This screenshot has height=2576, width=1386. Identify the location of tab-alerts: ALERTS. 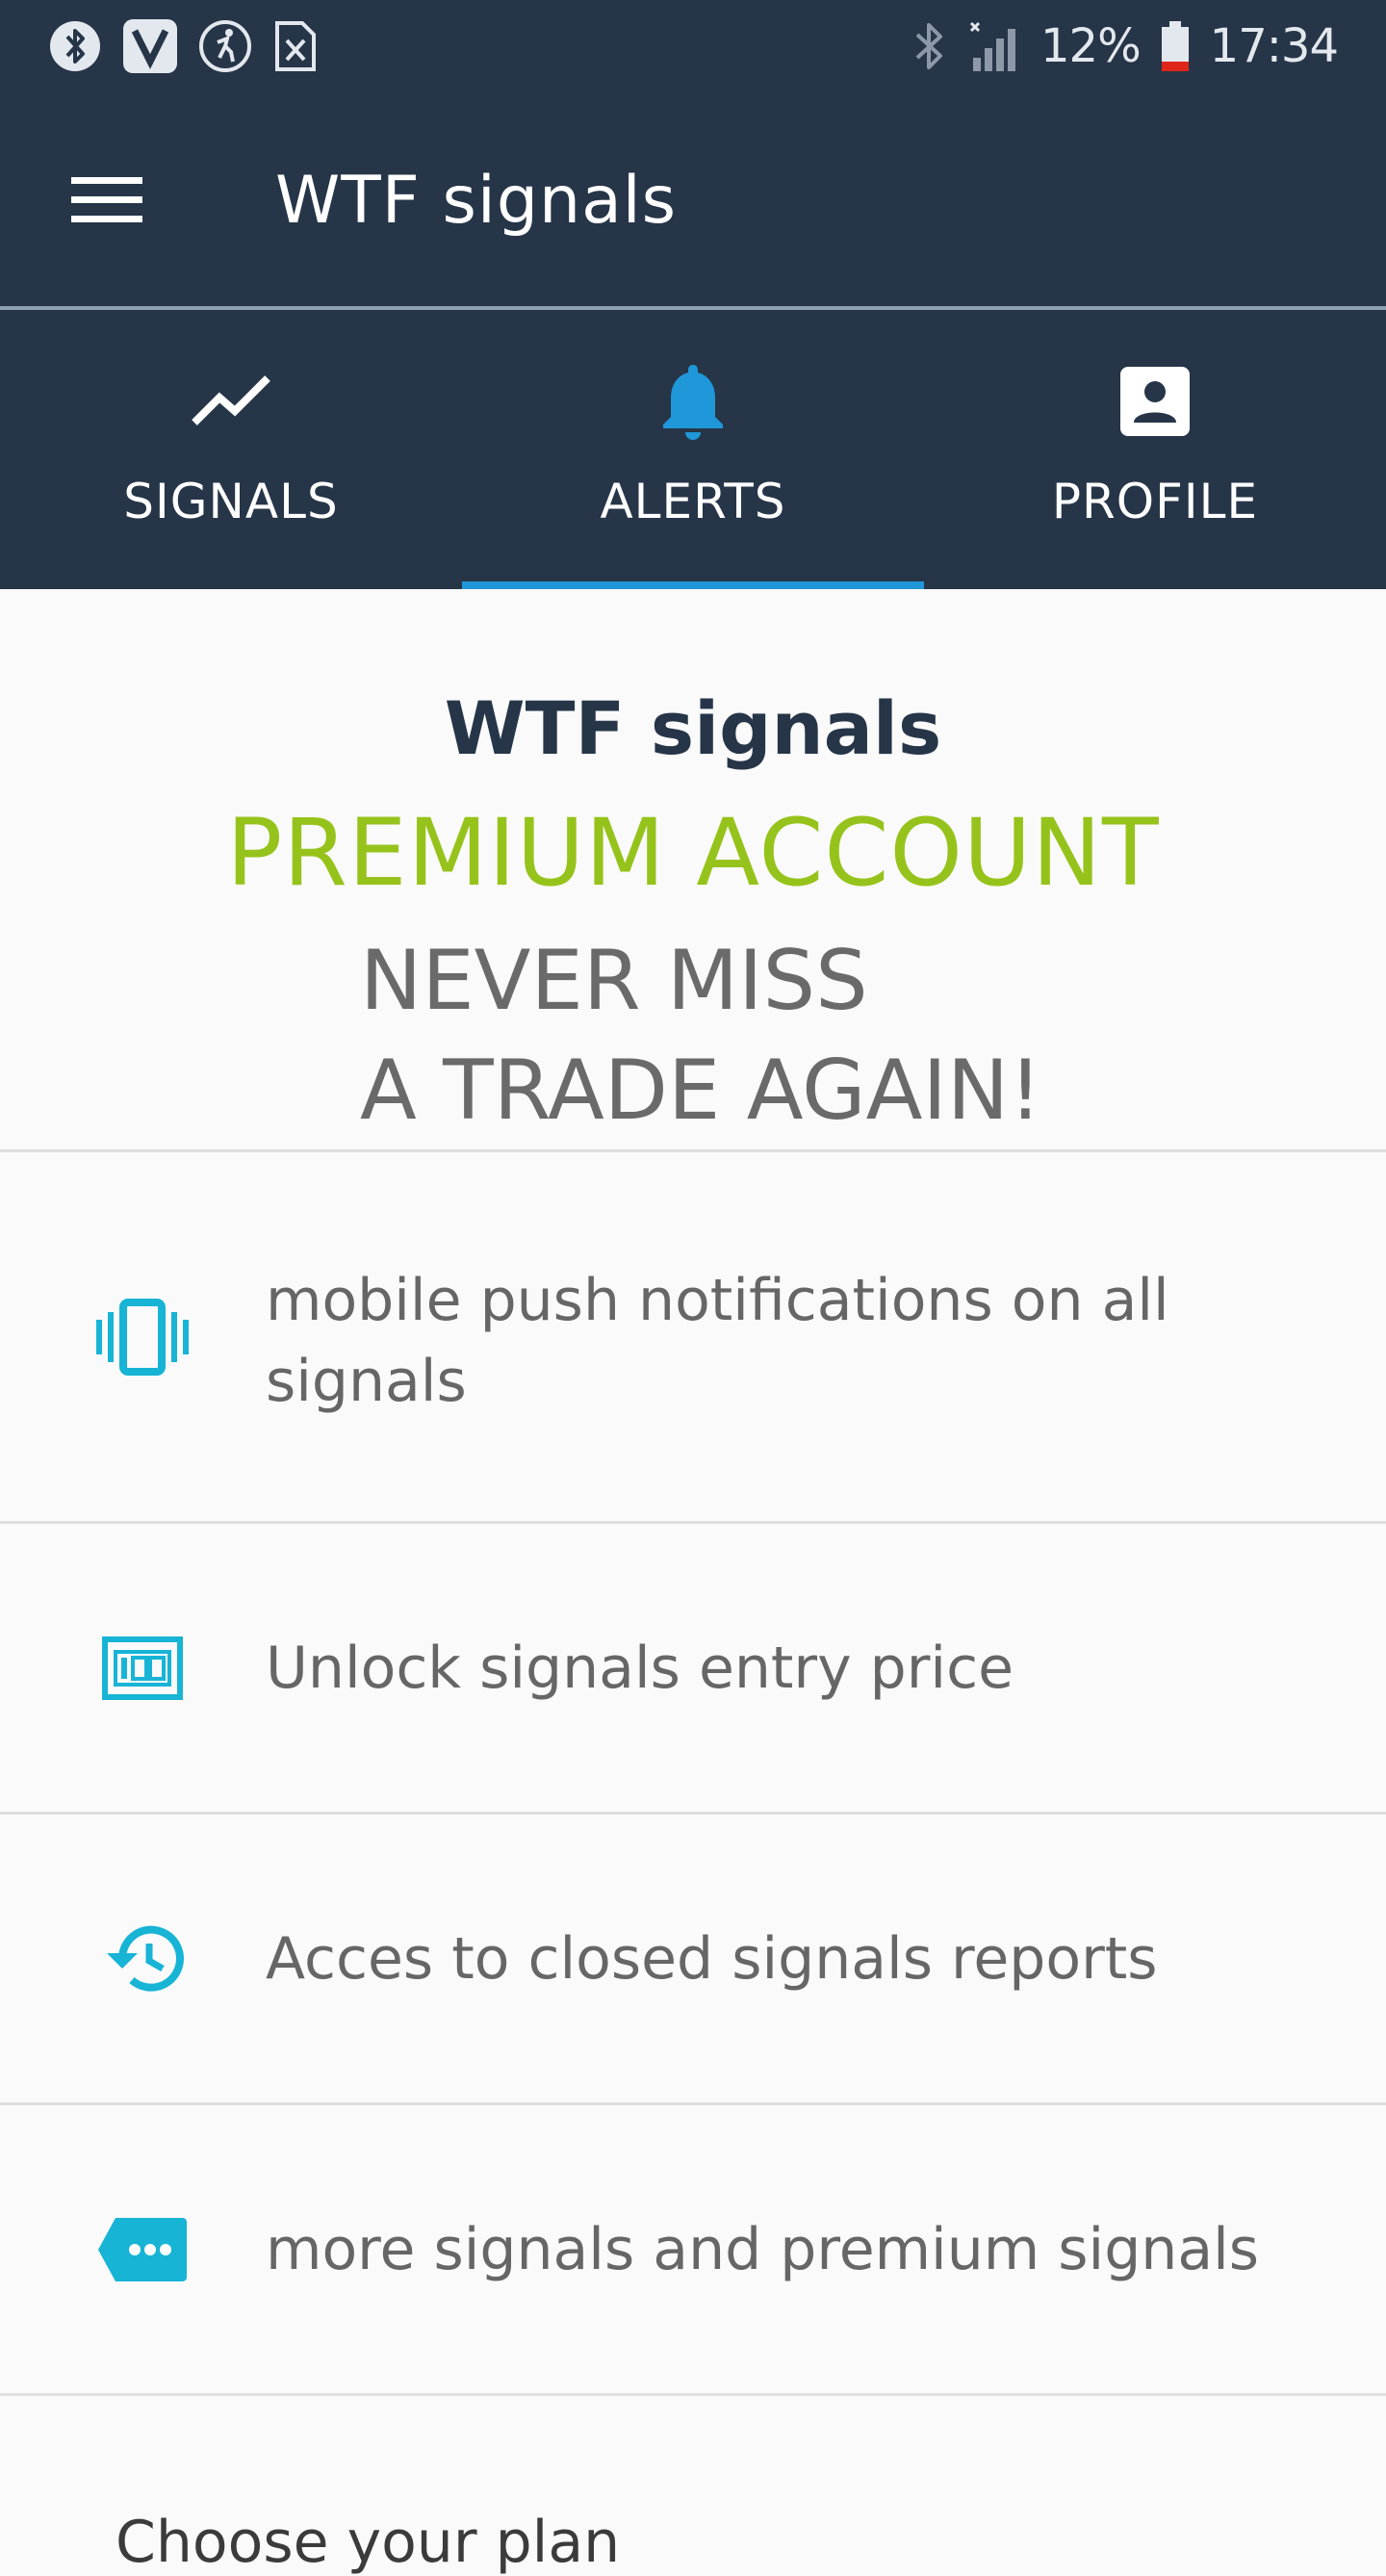
(693, 450).